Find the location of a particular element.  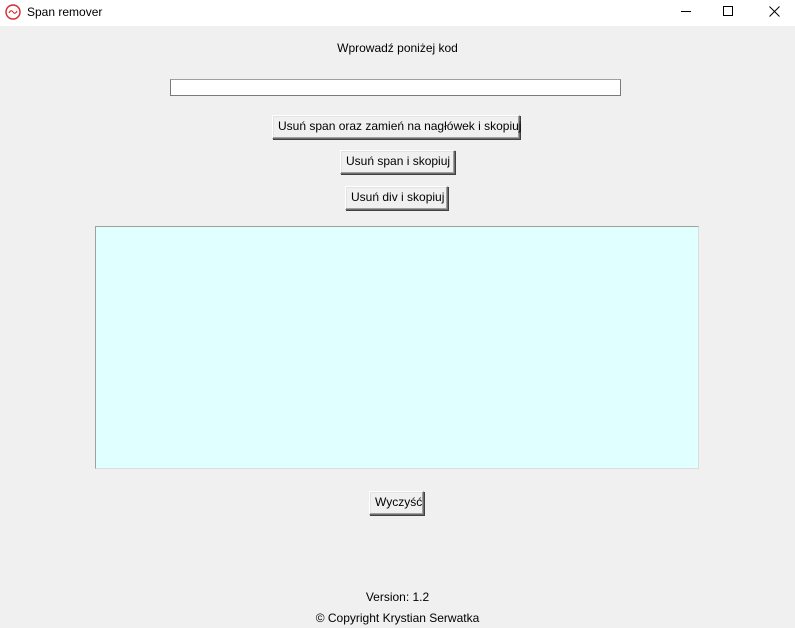

maximize-icon is located at coordinates (728, 13).